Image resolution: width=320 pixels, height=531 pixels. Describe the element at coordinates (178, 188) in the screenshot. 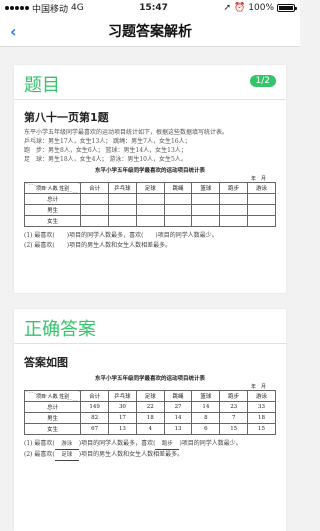

I see `column-header: 跳绳` at that location.